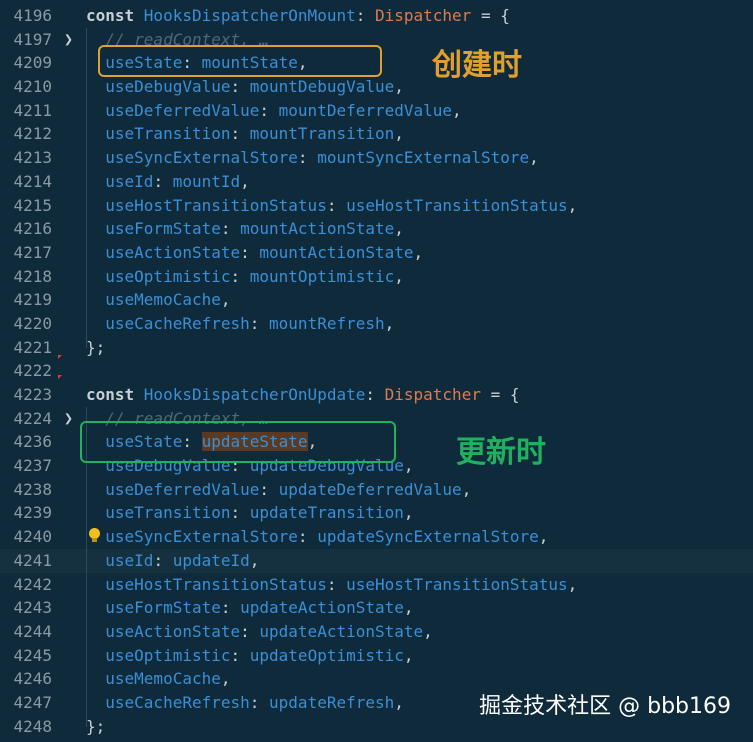 Image resolution: width=753 pixels, height=742 pixels. I want to click on code-line: 4212 useTransition: mountTransition,, so click(376, 134).